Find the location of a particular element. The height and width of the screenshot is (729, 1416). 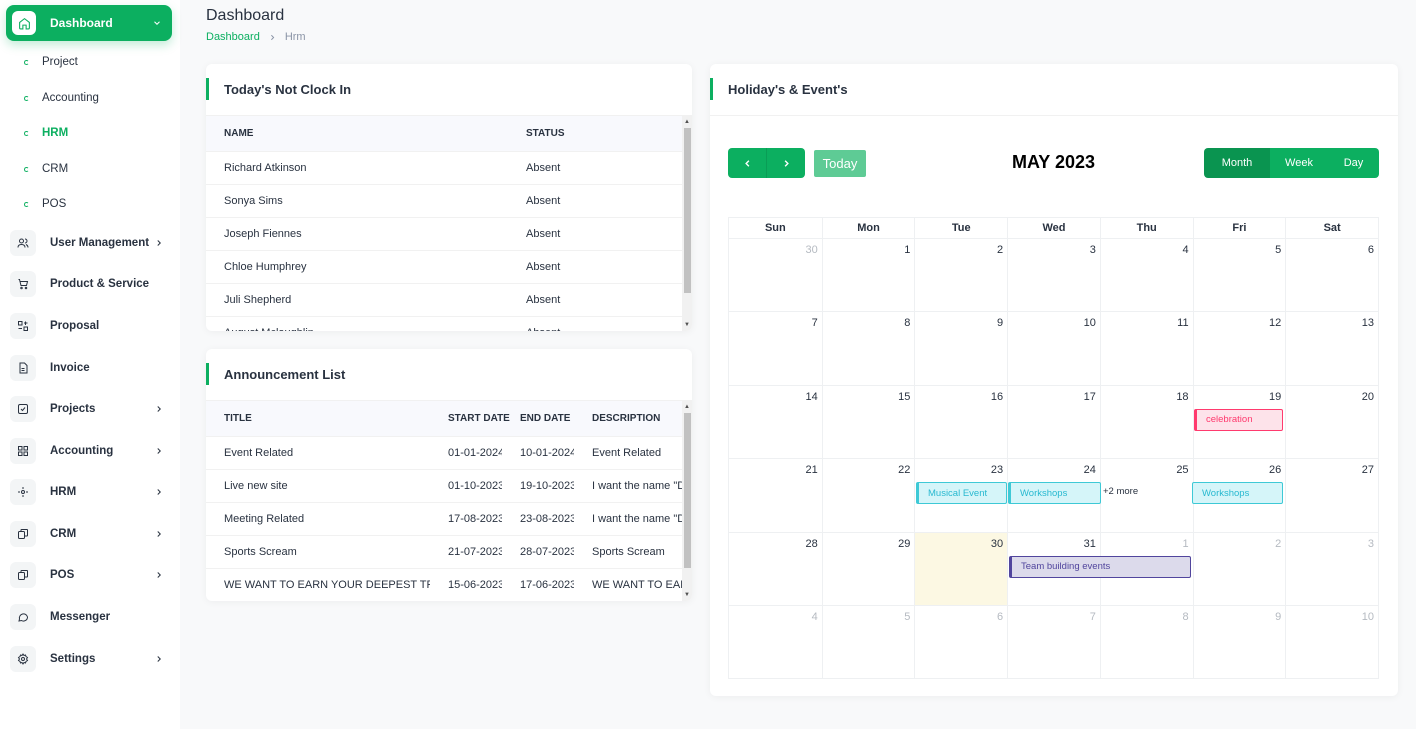

sidebar-item-dashboard: Dashboard is located at coordinates (89, 23).